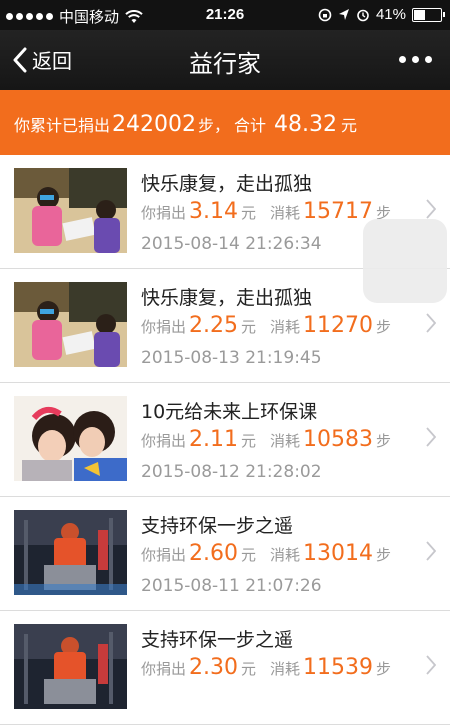 This screenshot has width=450, height=725. What do you see at coordinates (231, 472) in the screenshot?
I see `donation-date: 2015-08-12 21:28:02` at bounding box center [231, 472].